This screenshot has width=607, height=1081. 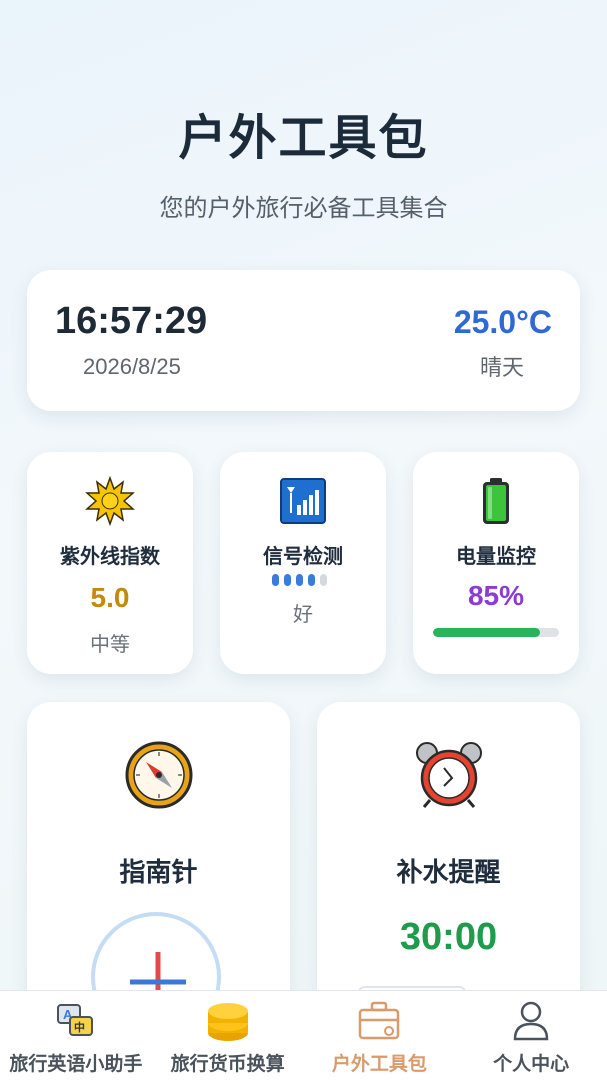 I want to click on page-subtitle: 您的户外旅行必备工具集合, so click(x=303, y=208).